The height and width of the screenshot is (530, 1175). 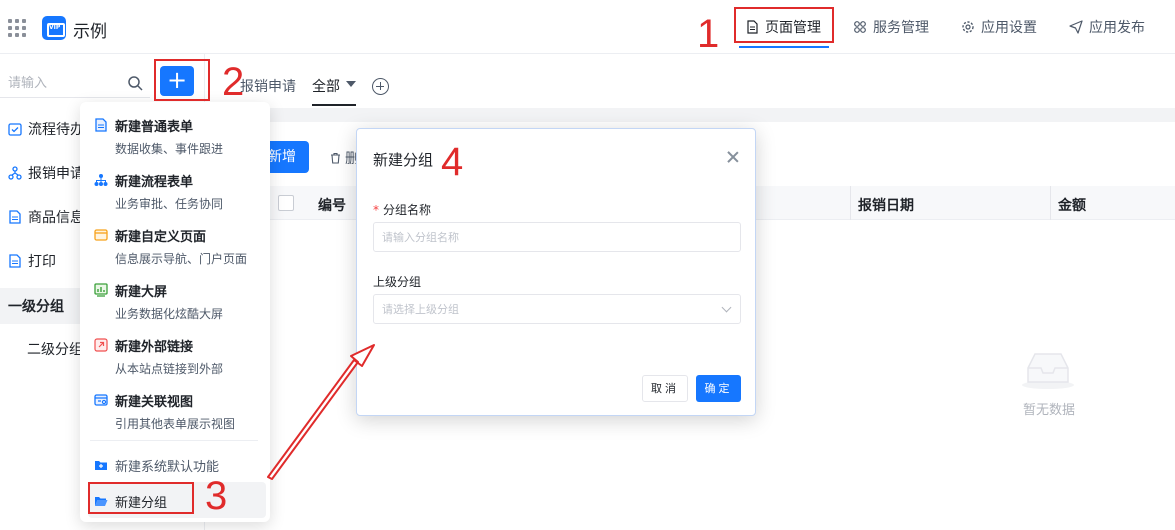 I want to click on menu-item-title: 新建普通表单, so click(x=154, y=127).